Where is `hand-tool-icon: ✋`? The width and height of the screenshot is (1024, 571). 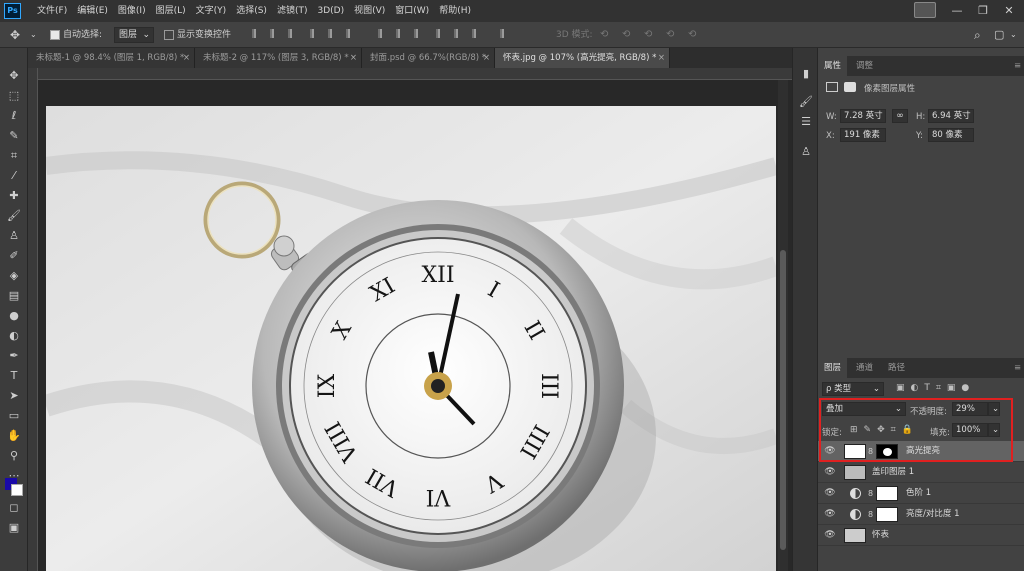 hand-tool-icon: ✋ is located at coordinates (14, 436).